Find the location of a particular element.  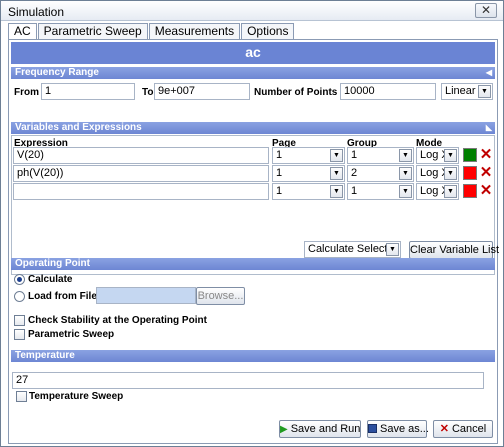

calculate-radio-label: Calculate is located at coordinates (50, 279).